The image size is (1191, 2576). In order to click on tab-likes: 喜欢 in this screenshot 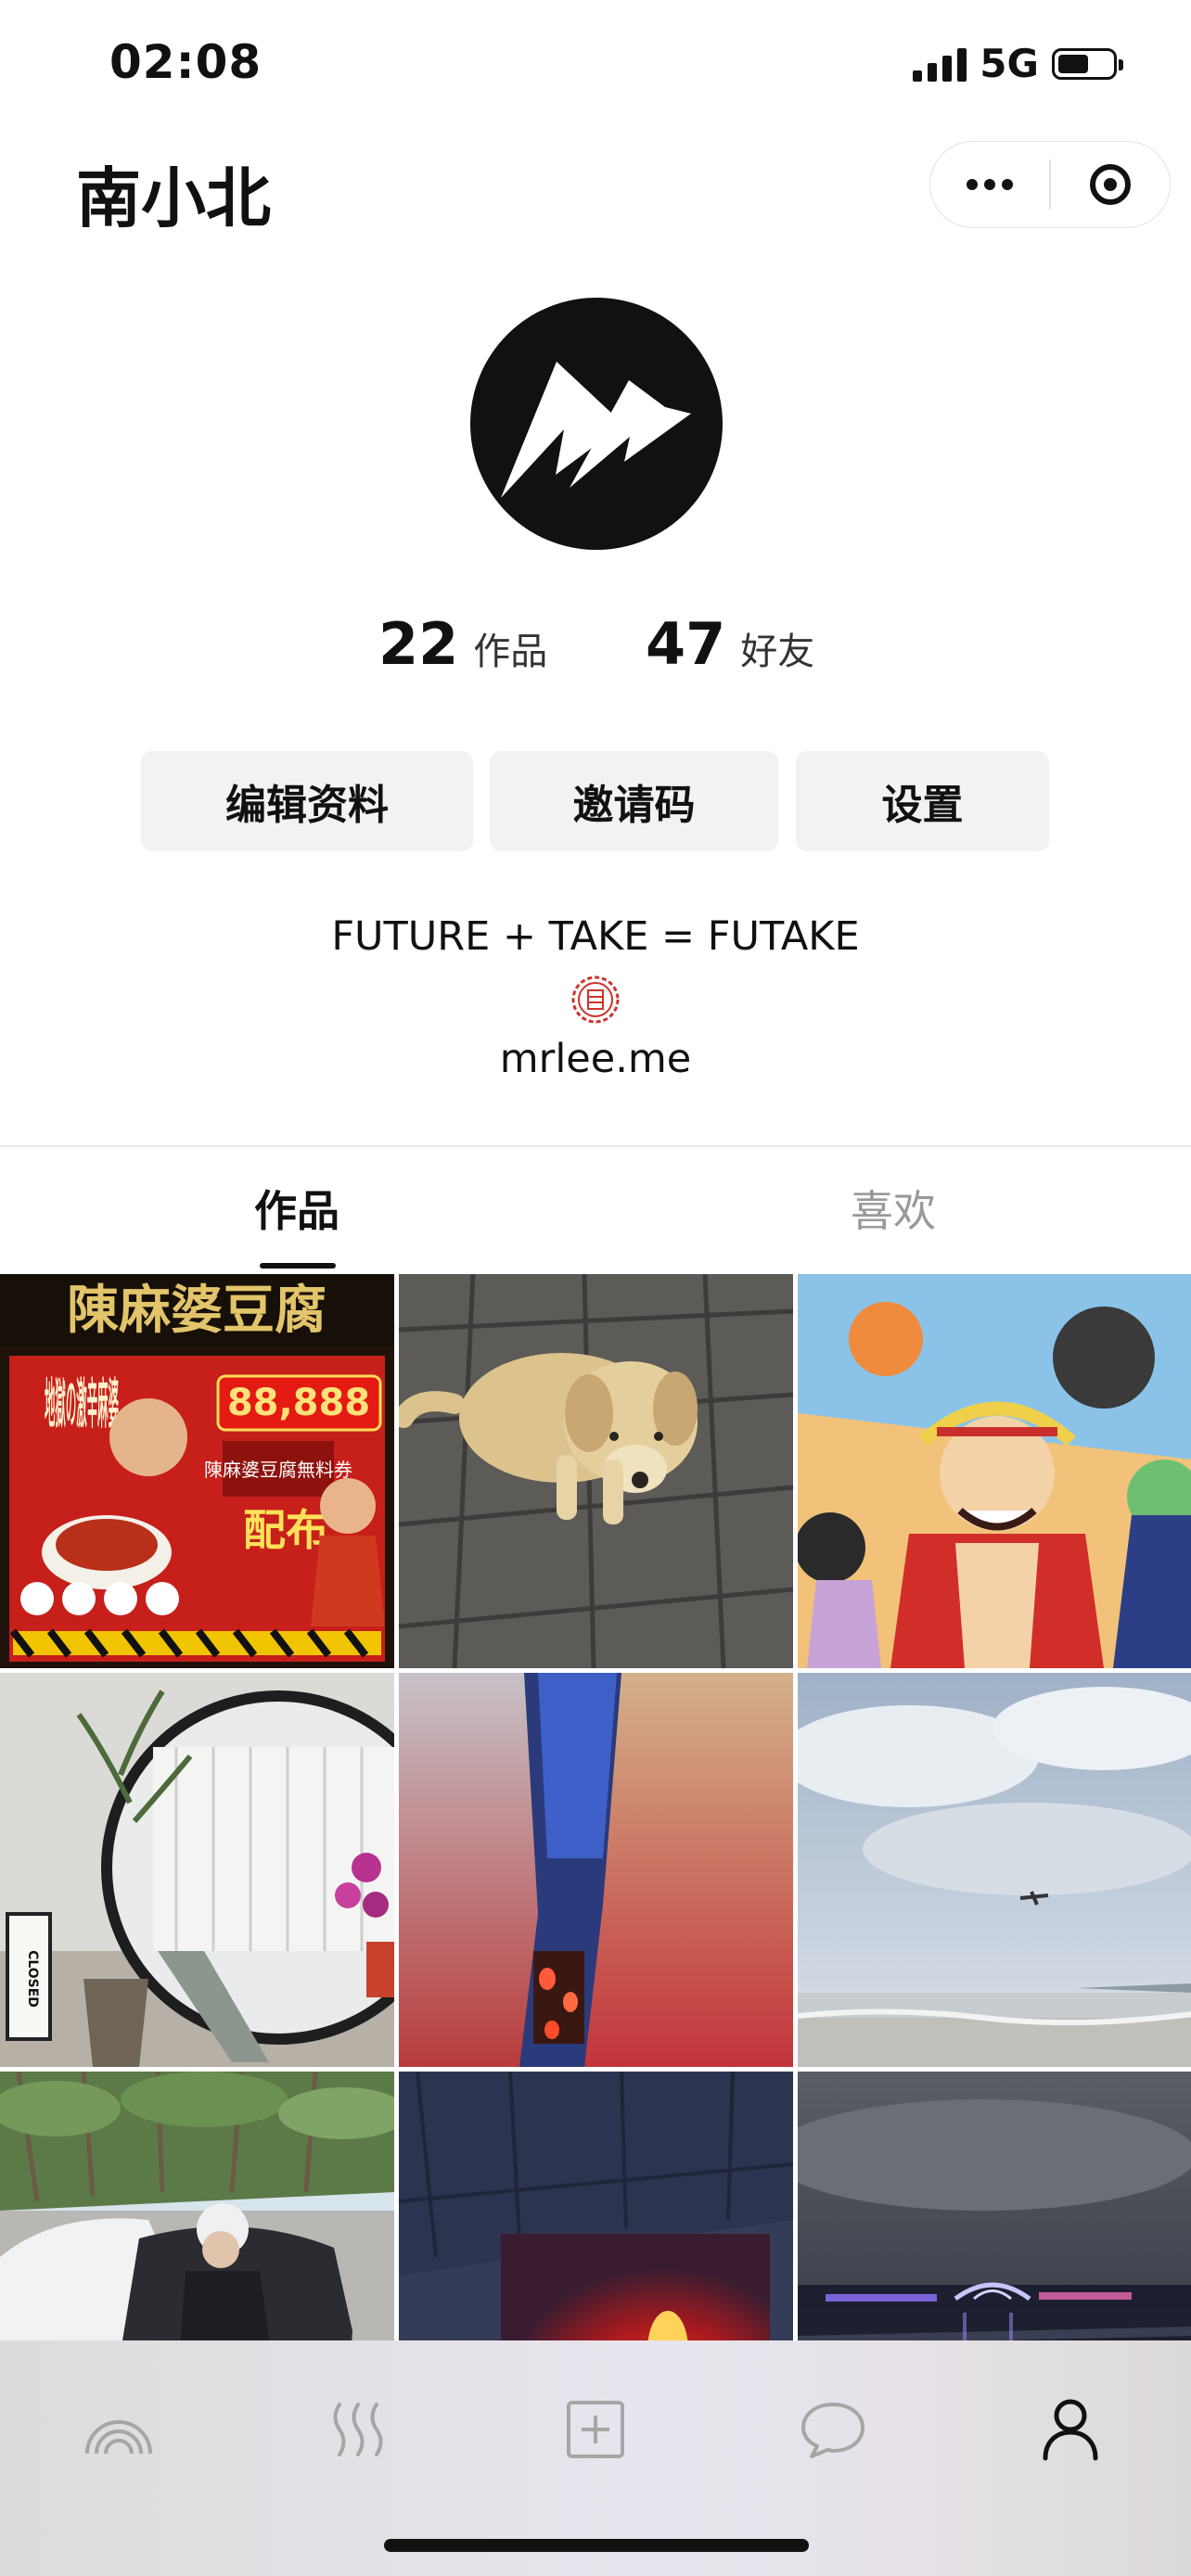, I will do `click(894, 1209)`.